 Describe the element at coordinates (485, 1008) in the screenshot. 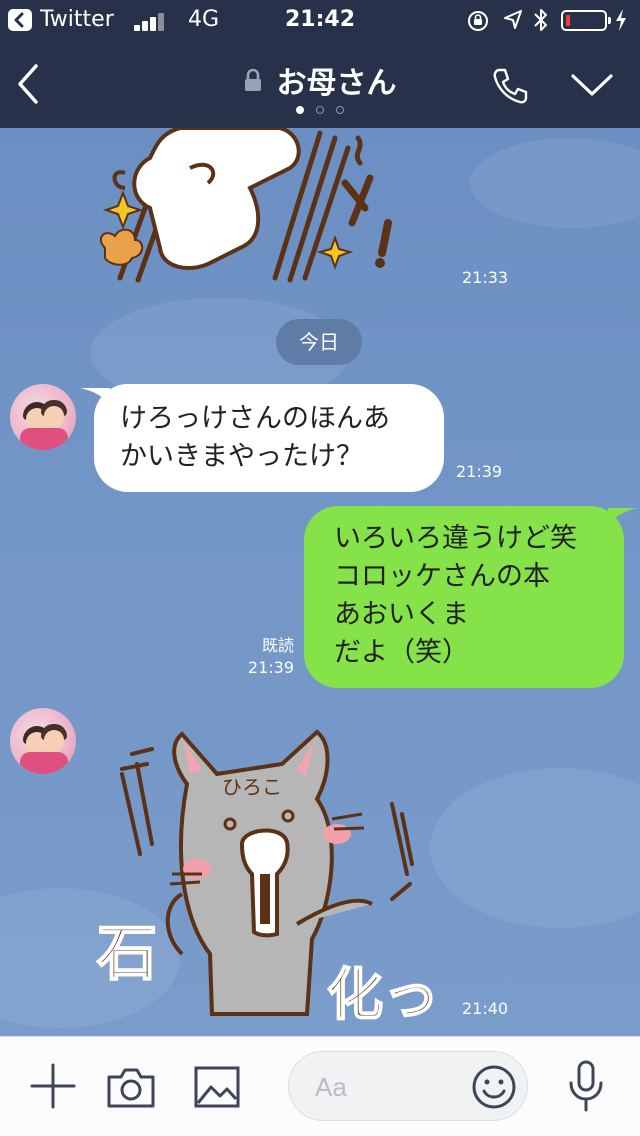

I see `message-time: 21:40` at that location.